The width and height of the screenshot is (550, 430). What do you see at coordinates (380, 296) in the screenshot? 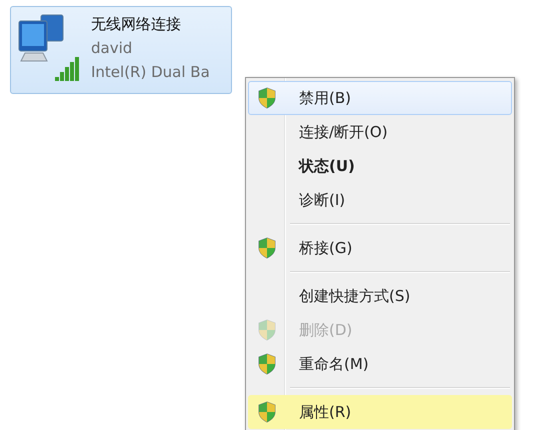
I see `menu-item: 创建快捷方式(S)` at bounding box center [380, 296].